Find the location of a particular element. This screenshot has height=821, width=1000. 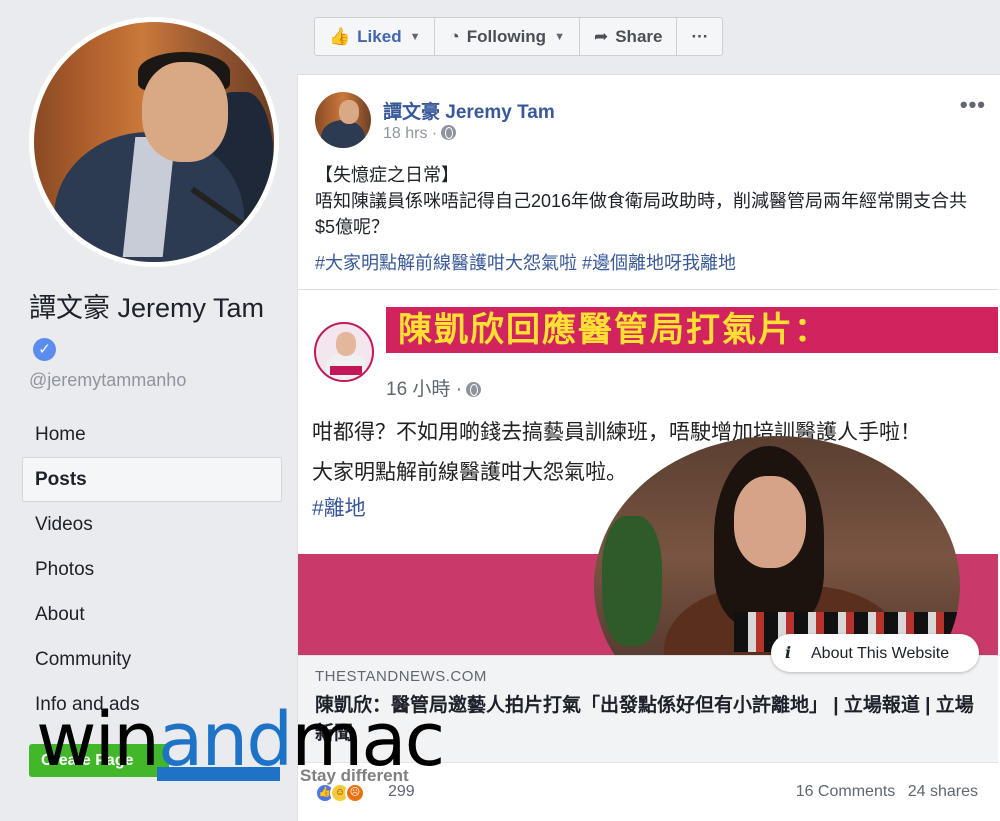

post-timestamp: 18 hrs is located at coordinates (405, 133).